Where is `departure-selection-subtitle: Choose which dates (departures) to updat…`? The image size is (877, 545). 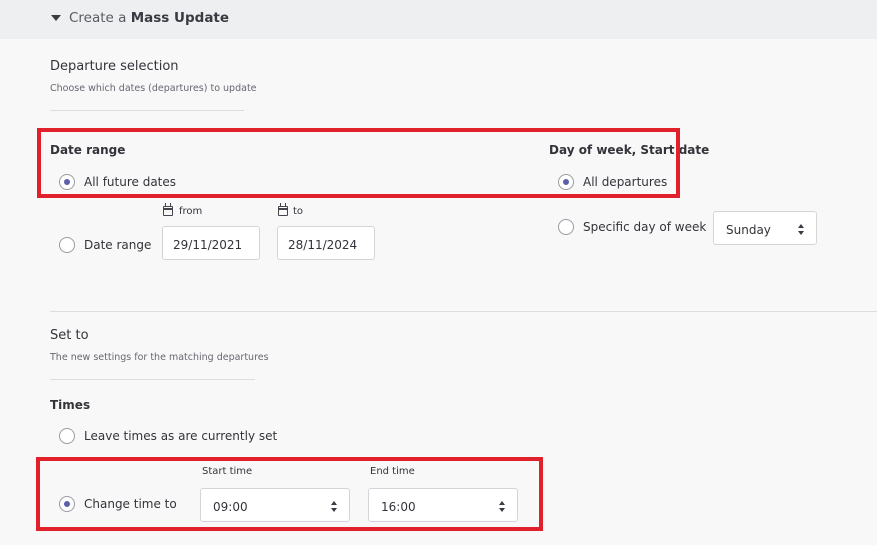
departure-selection-subtitle: Choose which dates (departures) to updat… is located at coordinates (153, 88).